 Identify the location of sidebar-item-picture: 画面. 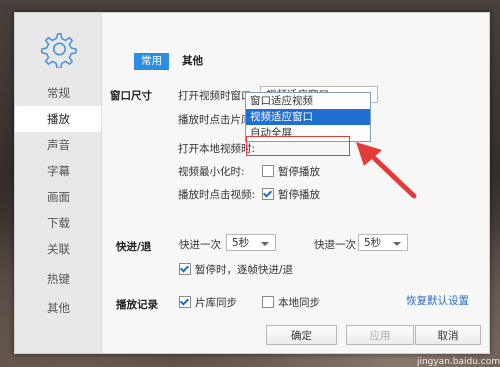
(58, 197).